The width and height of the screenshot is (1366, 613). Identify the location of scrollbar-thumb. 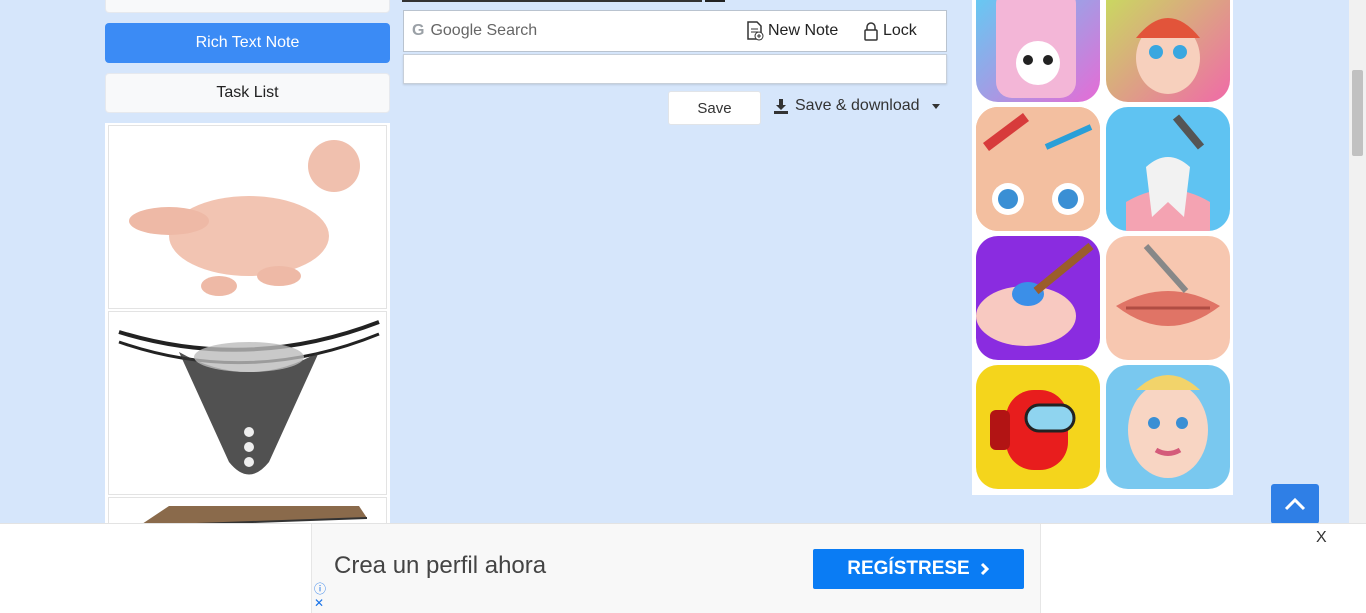
(1357, 113).